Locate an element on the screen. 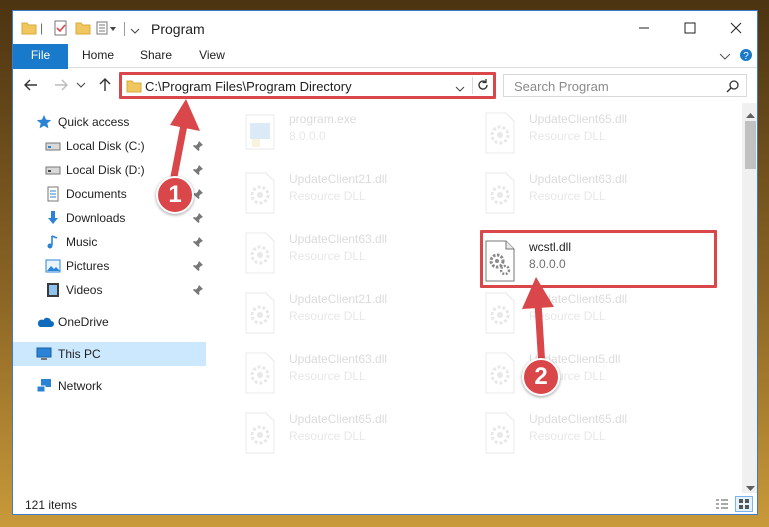 Image resolution: width=769 pixels, height=527 pixels. sidebar-item-label: Documents is located at coordinates (96, 194).